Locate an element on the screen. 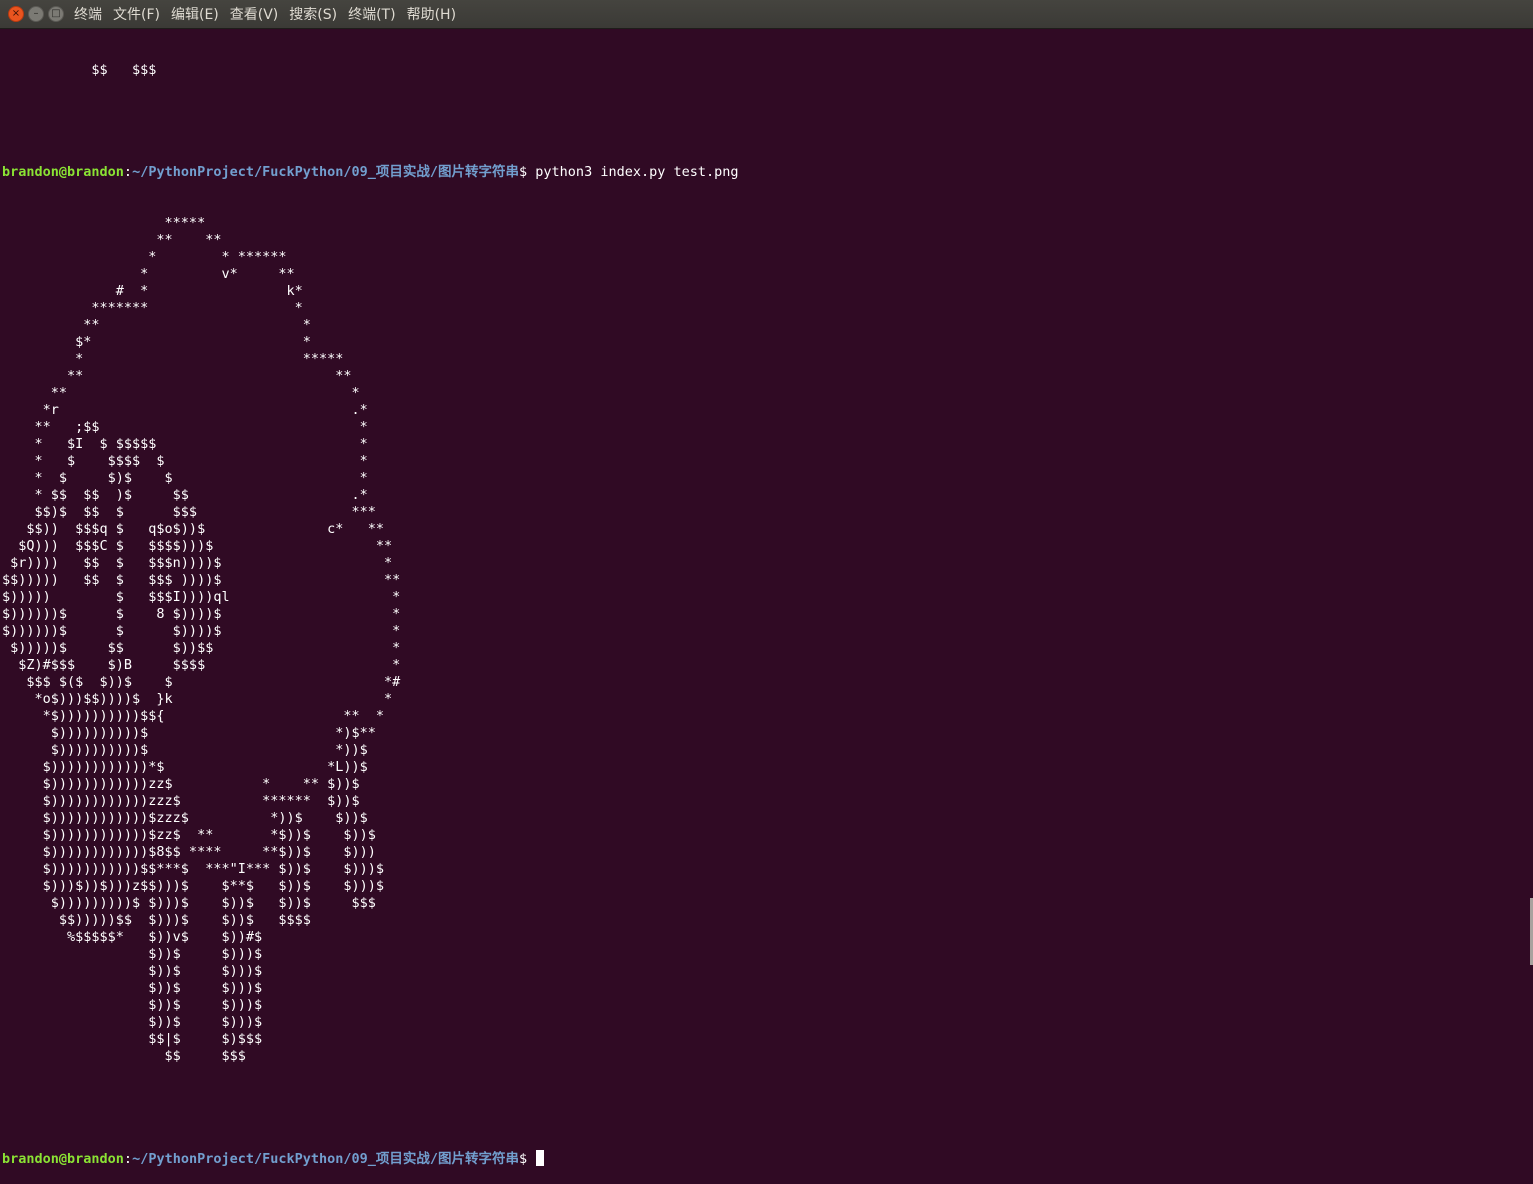  text-cursor is located at coordinates (540, 1158).